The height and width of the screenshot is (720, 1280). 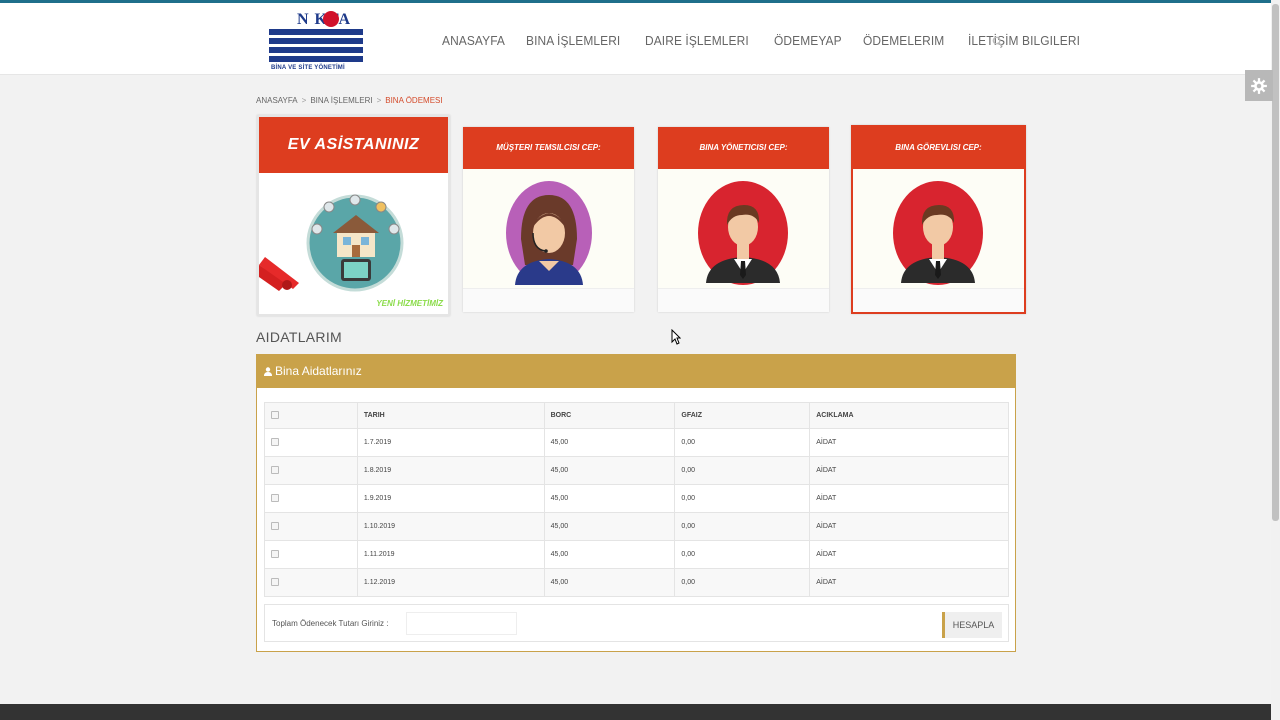 What do you see at coordinates (903, 40) in the screenshot?
I see `nav-item-odemelerim: ÖDEMELERIM` at bounding box center [903, 40].